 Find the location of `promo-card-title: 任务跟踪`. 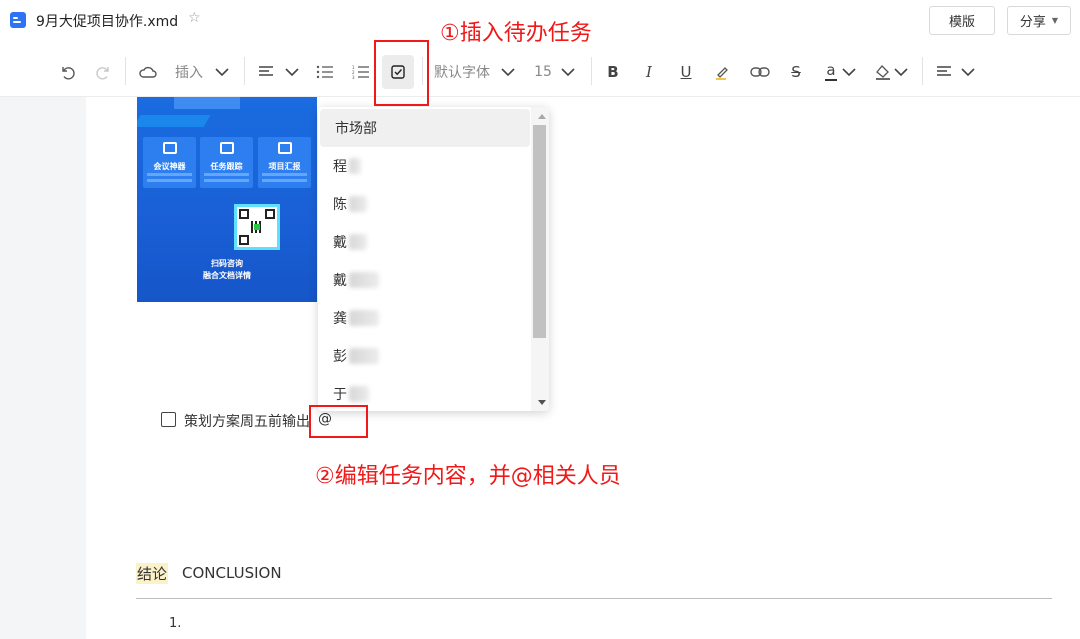

promo-card-title: 任务跟踪 is located at coordinates (226, 166).